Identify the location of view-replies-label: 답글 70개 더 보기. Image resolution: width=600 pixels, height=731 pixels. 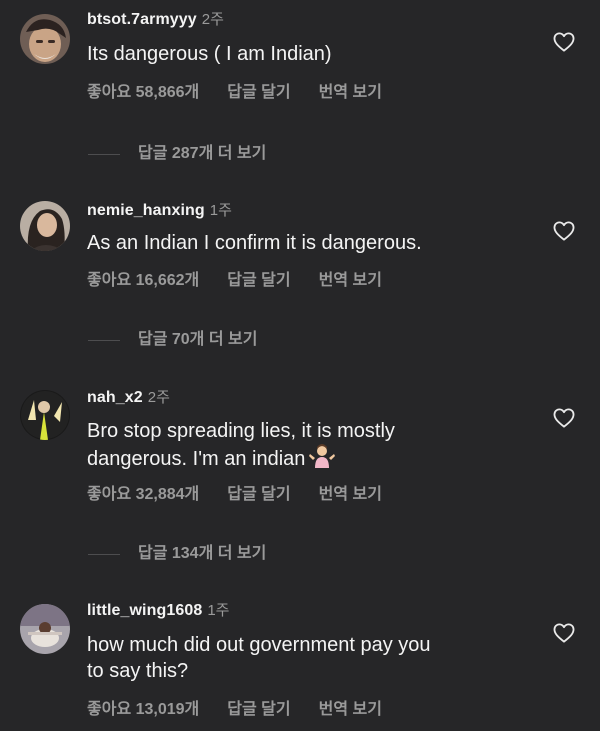
(197, 339).